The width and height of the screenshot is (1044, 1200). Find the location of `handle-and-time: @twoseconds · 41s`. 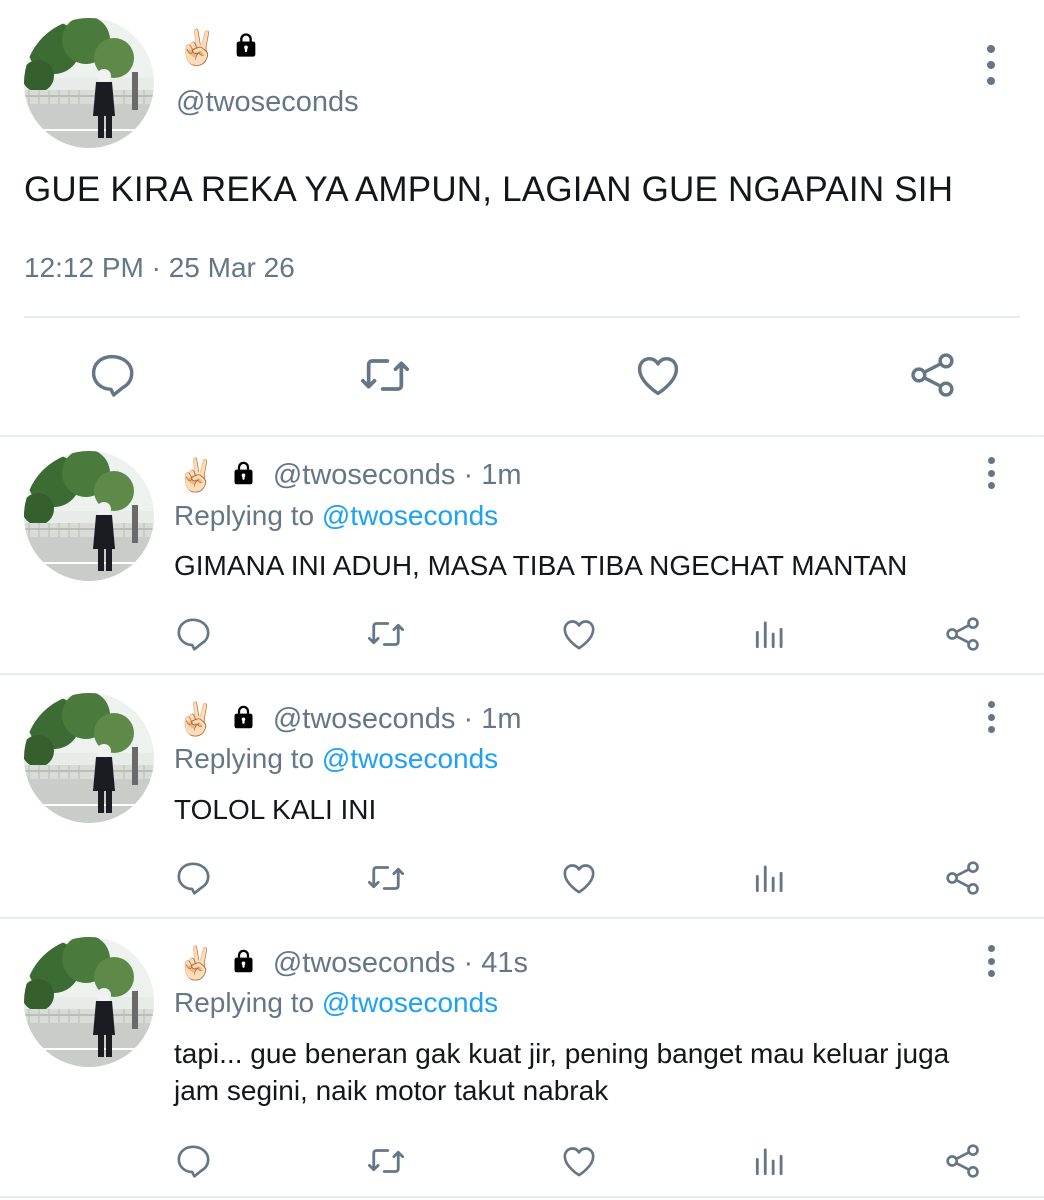

handle-and-time: @twoseconds · 41s is located at coordinates (400, 963).